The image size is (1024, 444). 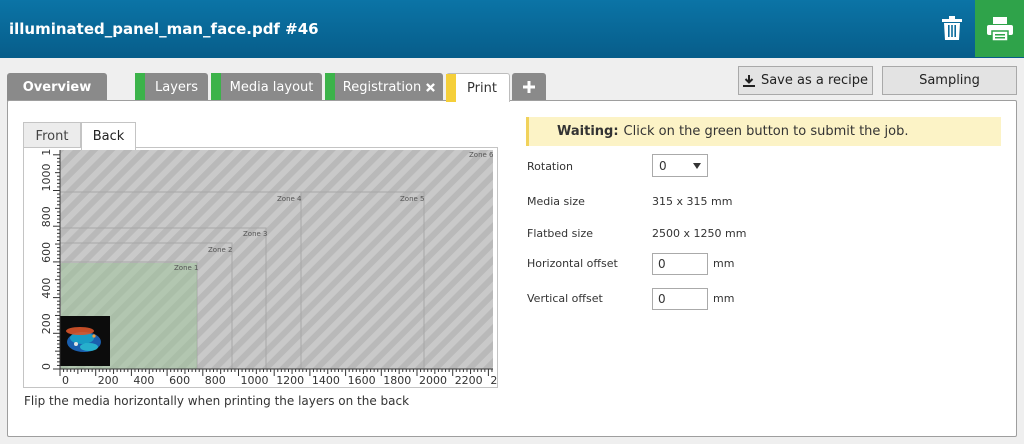 I want to click on vertical-offset-input, so click(x=680, y=299).